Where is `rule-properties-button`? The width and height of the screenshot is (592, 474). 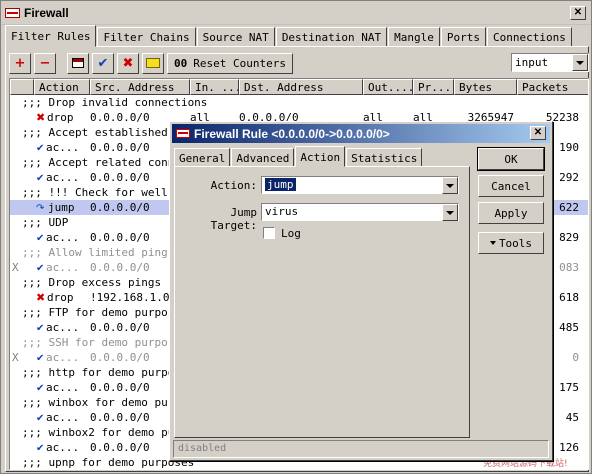
rule-properties-button is located at coordinates (78, 63).